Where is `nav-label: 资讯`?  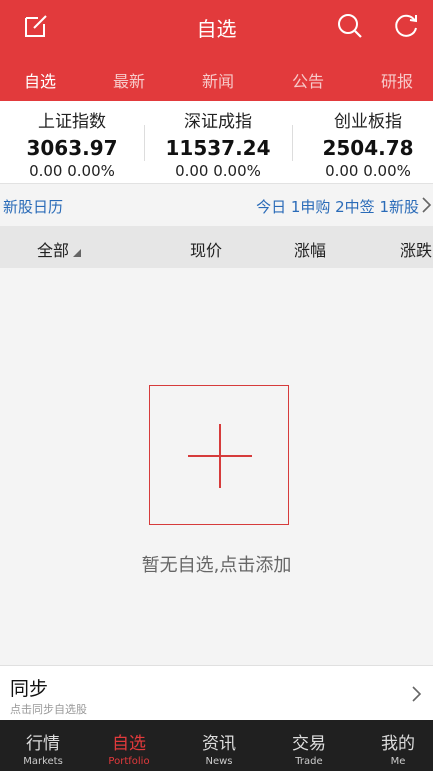
nav-label: 资讯 is located at coordinates (219, 744).